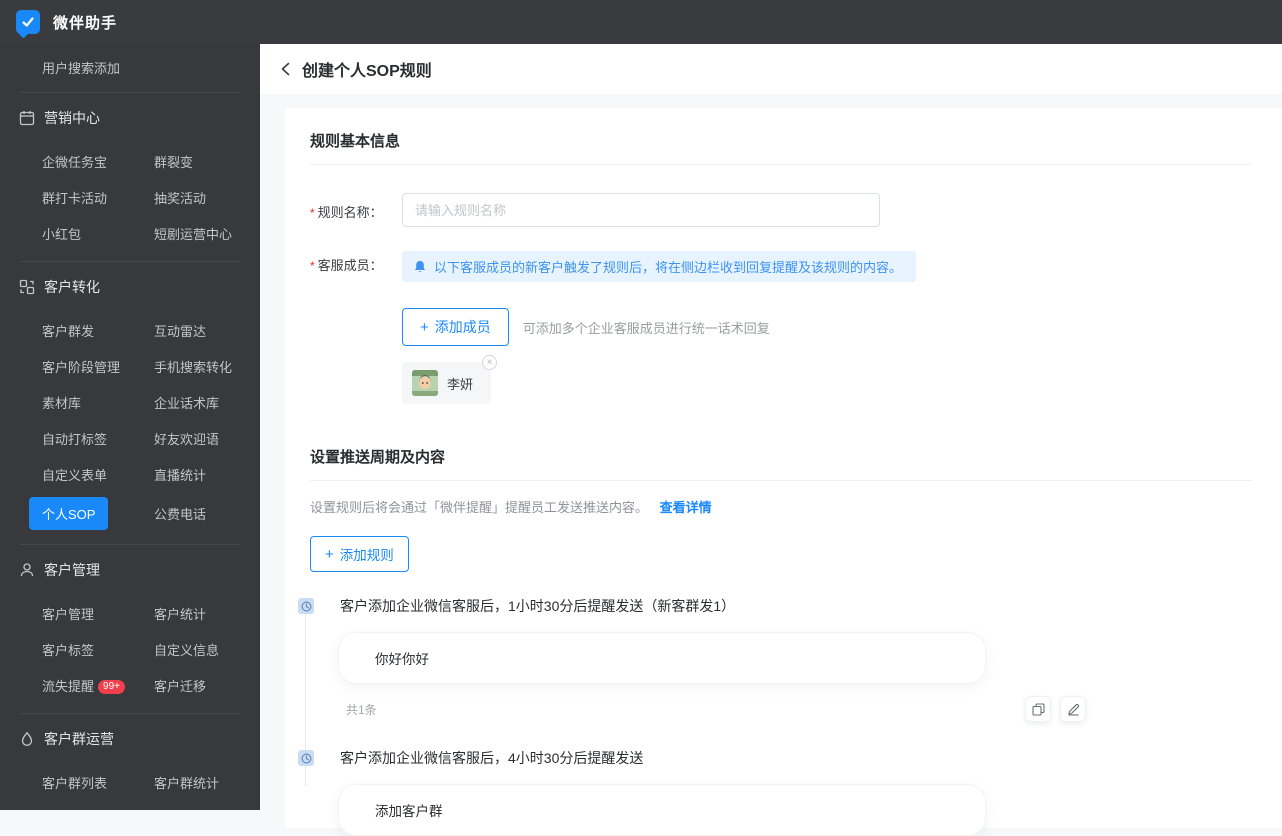 The height and width of the screenshot is (836, 1282). I want to click on rule-item: 客户添加企业微信客服后，1小时30分后提醒发送（新客群发1） 你好你好 共1条, so click(775, 659).